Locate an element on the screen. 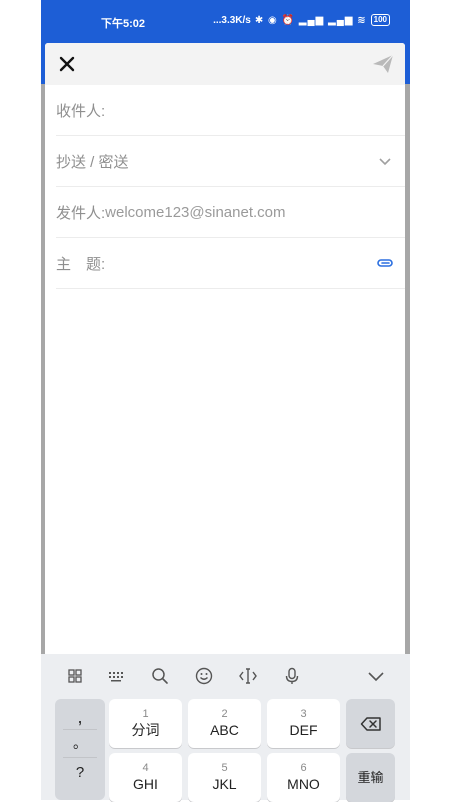  search-button is located at coordinates (160, 676).